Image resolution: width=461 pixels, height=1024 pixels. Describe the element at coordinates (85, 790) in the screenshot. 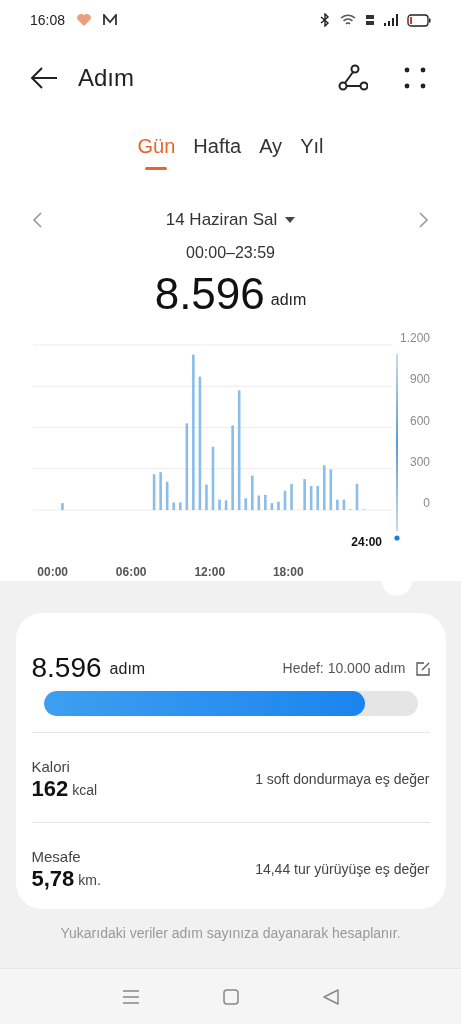

I see `metric-unit: kcal` at that location.